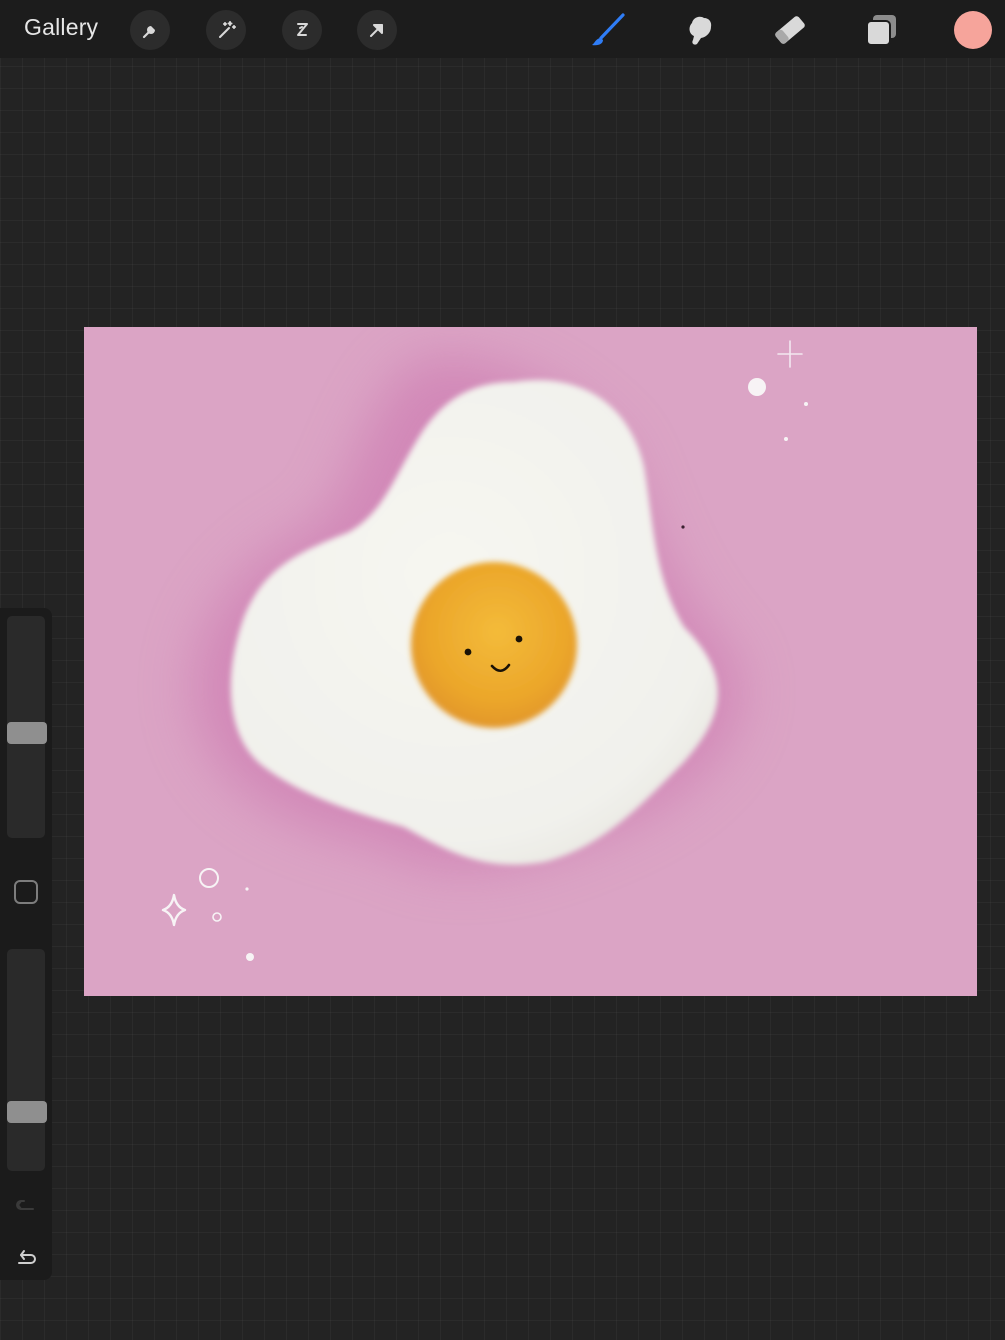  What do you see at coordinates (27, 733) in the screenshot?
I see `brush-size-slider-thumb` at bounding box center [27, 733].